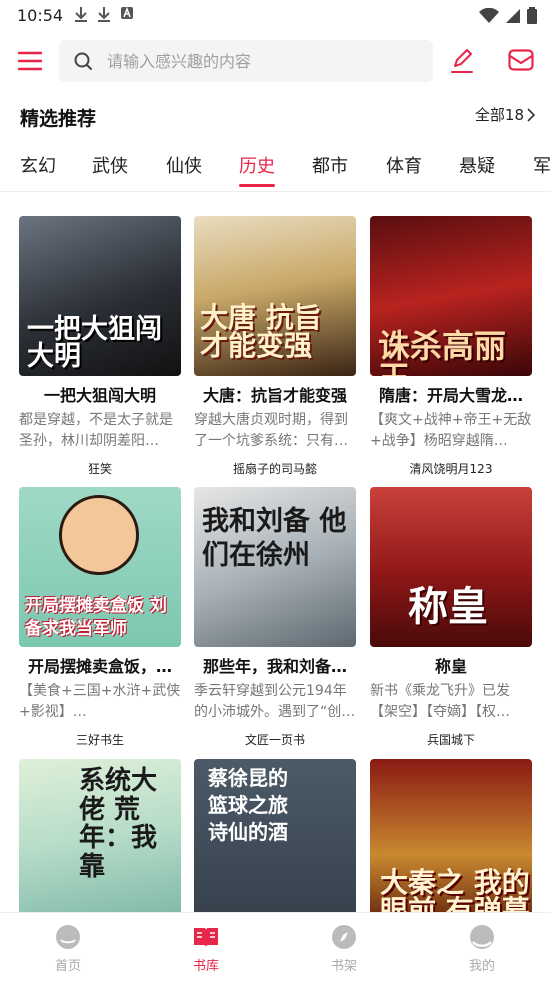 This screenshot has height=981, width=551. What do you see at coordinates (248, 805) in the screenshot?
I see `cover-title-text: 蔡徐昆的篮球之旅 诗仙的酒` at bounding box center [248, 805].